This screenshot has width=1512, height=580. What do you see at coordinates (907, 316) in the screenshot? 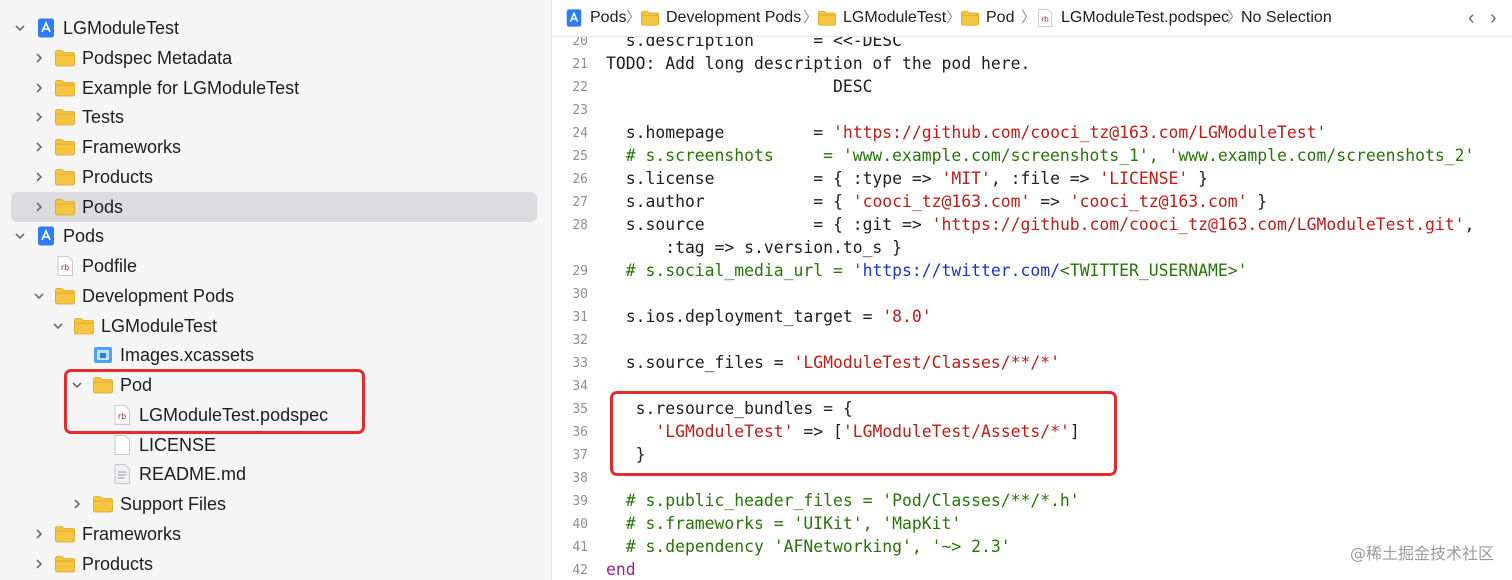
I see `code-token: '8.0'` at bounding box center [907, 316].